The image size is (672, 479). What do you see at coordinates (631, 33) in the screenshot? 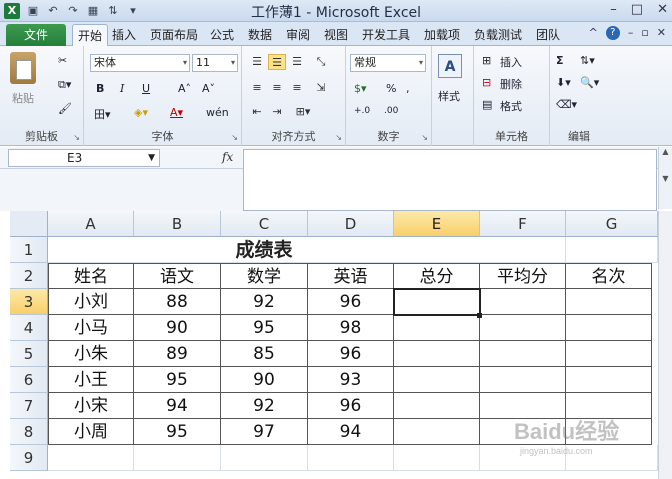
I see `doc-minimize-icon: –` at bounding box center [631, 33].